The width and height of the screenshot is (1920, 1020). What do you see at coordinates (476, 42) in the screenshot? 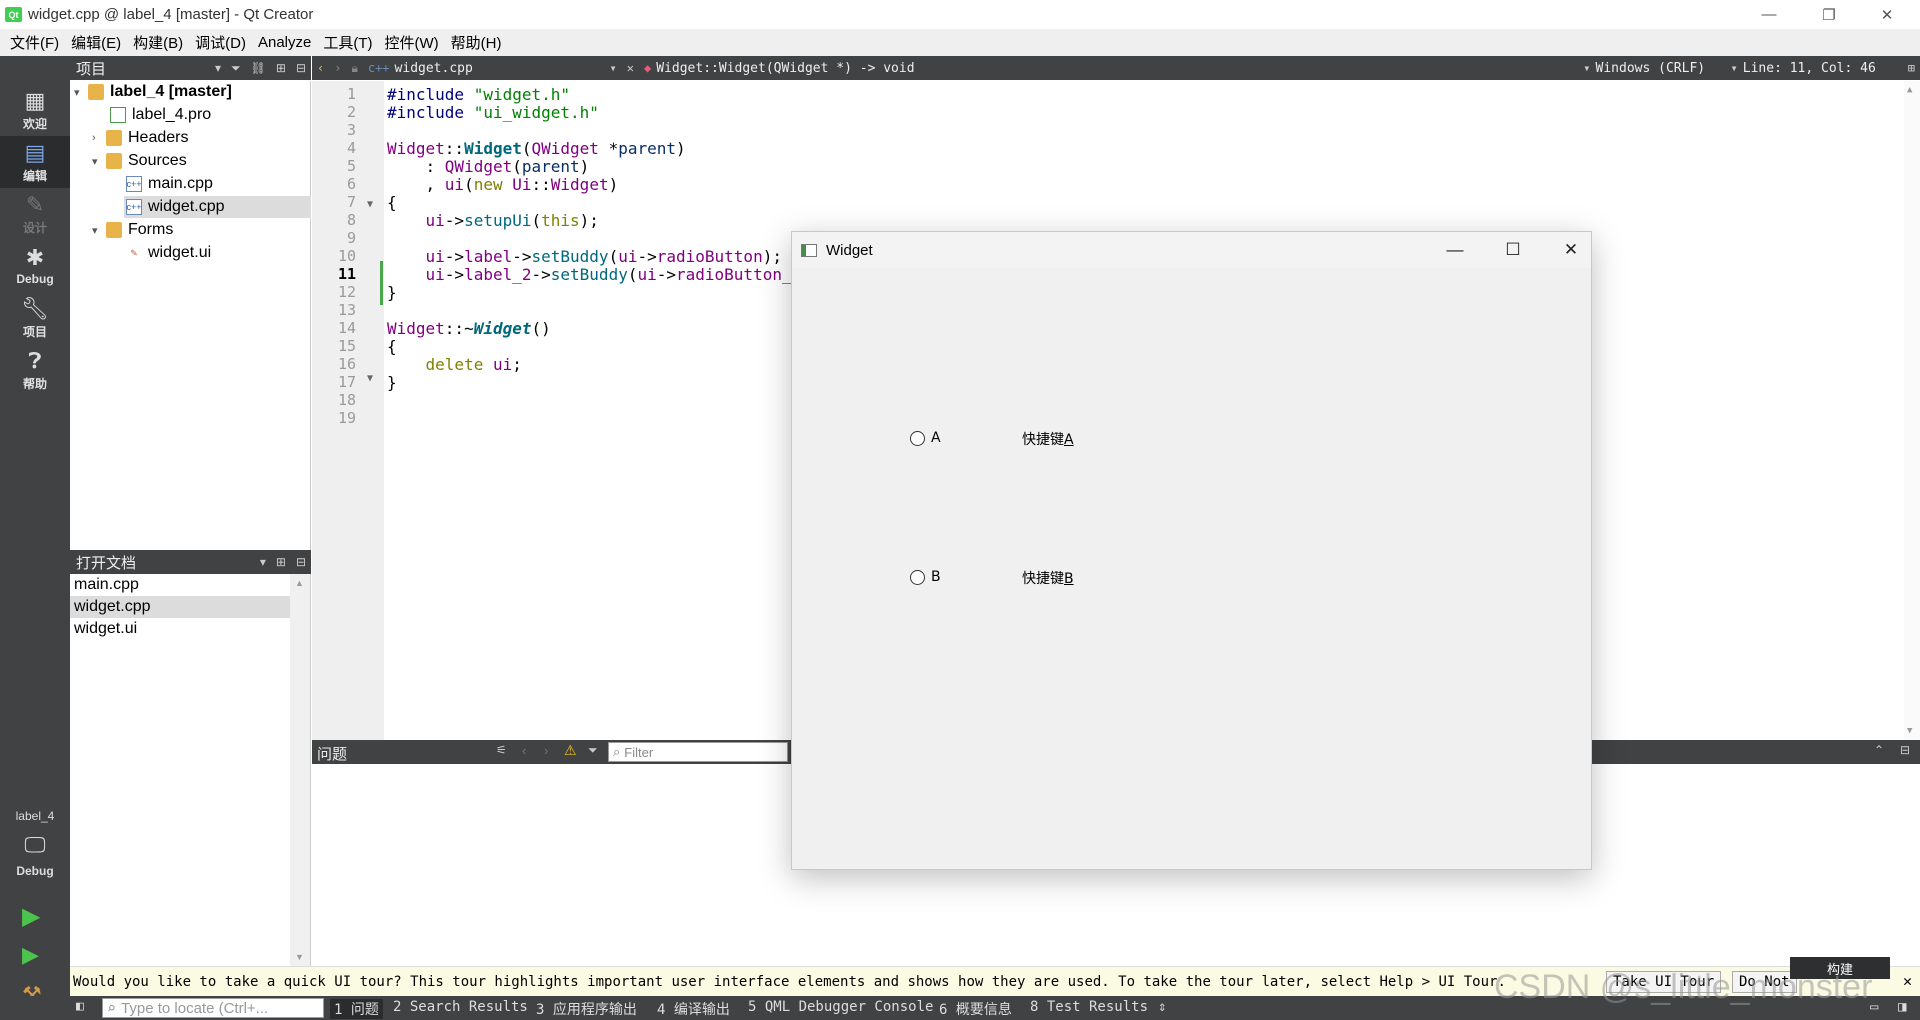
I see `menu-help: 帮助(H)` at bounding box center [476, 42].